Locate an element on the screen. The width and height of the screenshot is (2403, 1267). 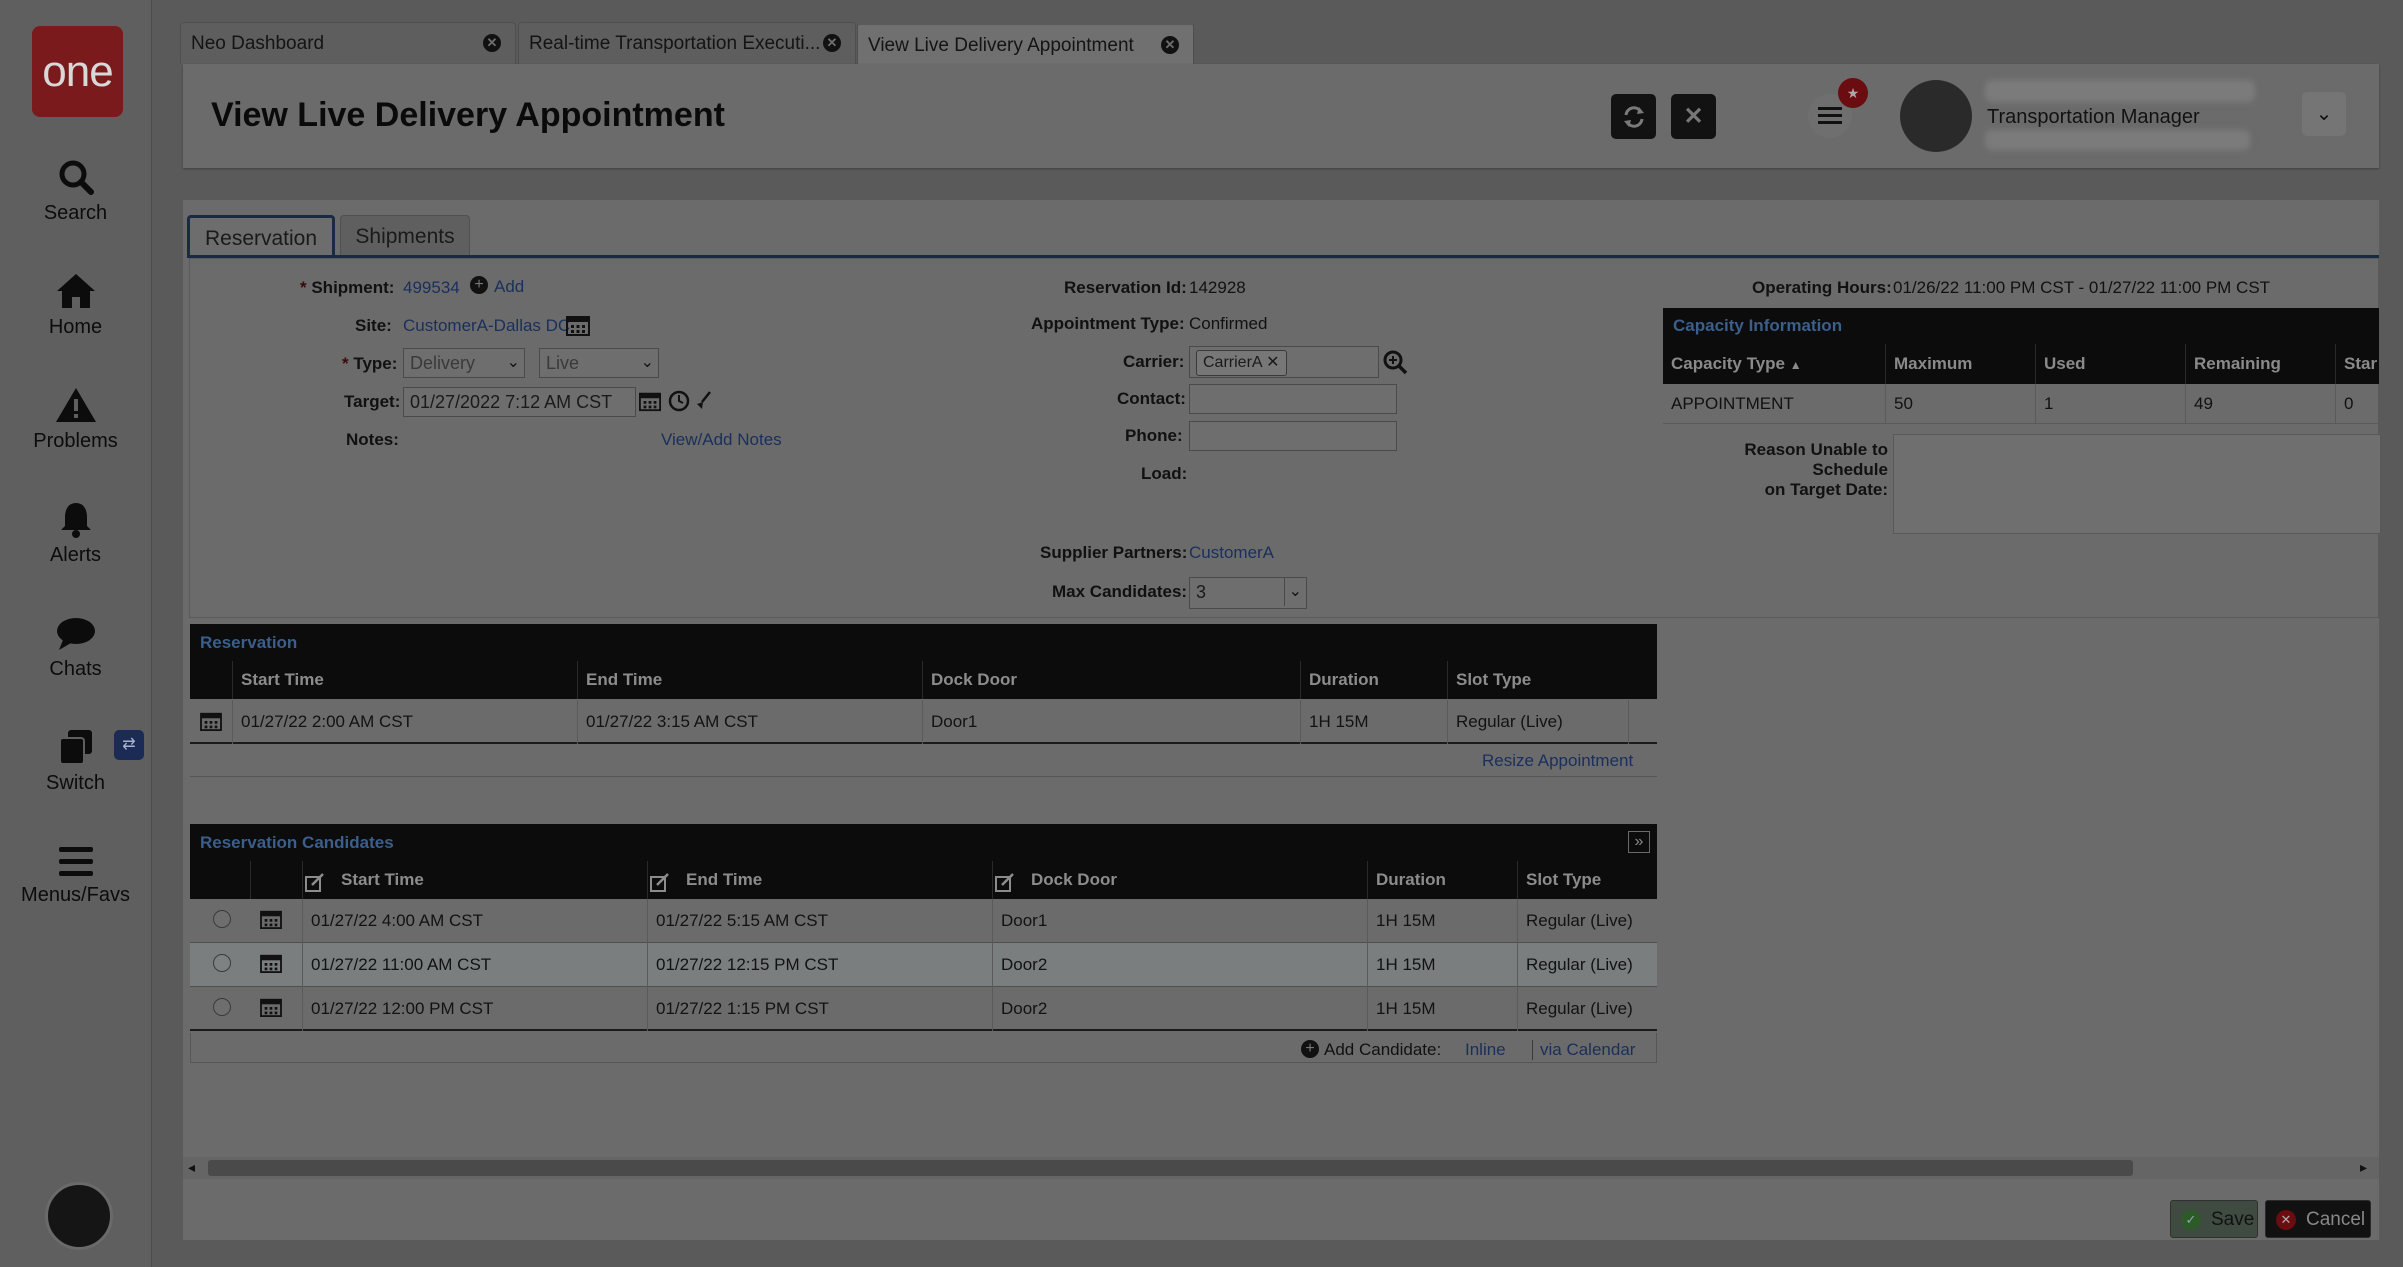
subtab-reservation: Reservation is located at coordinates (261, 236).